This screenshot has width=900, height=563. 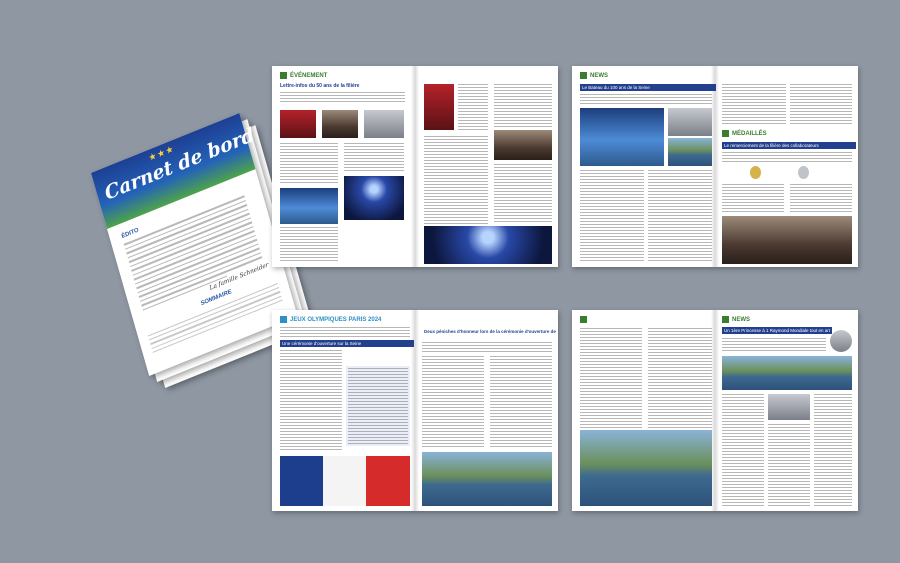 I want to click on photo-night-event, so click(x=488, y=245).